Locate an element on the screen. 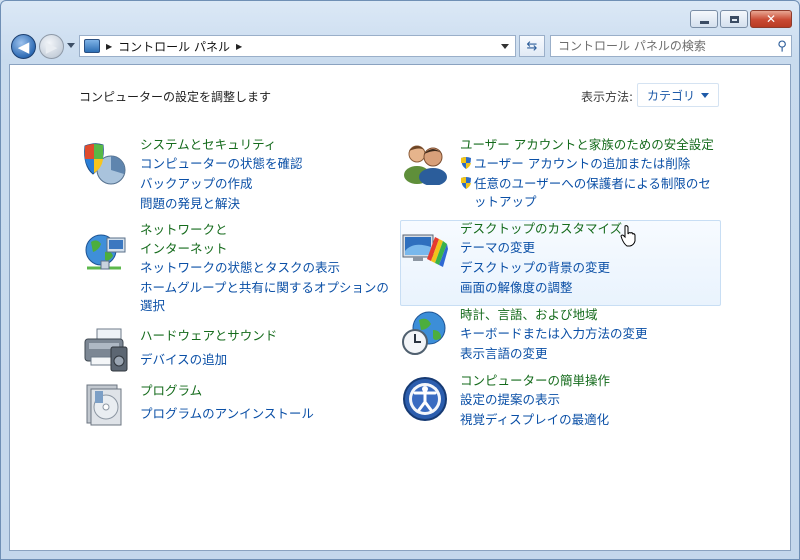 This screenshot has height=560, width=800. back-arrow-icon: ◀ is located at coordinates (23, 46).